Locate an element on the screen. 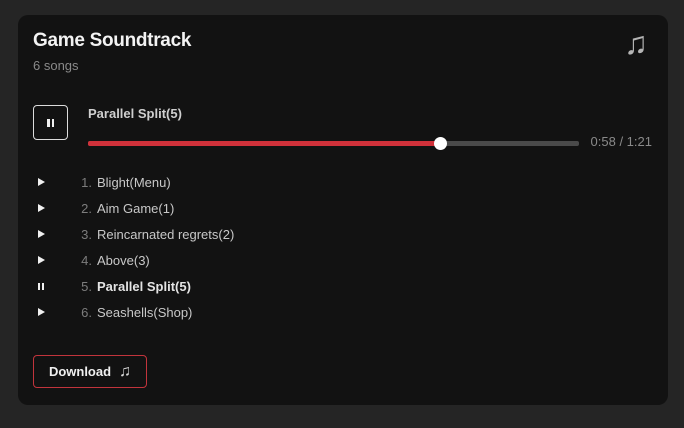 This screenshot has height=428, width=684. now-playing-title: Parallel Split(5) is located at coordinates (135, 113).